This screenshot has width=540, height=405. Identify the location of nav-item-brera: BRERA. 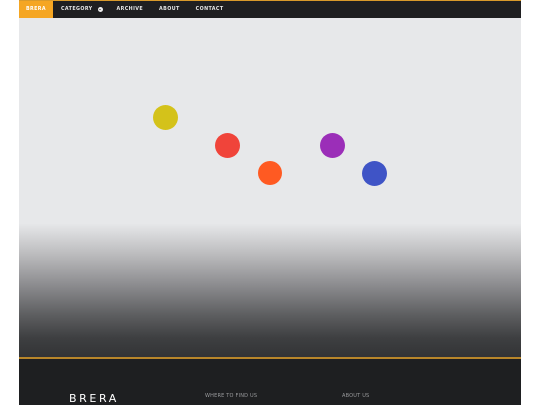
(36, 9).